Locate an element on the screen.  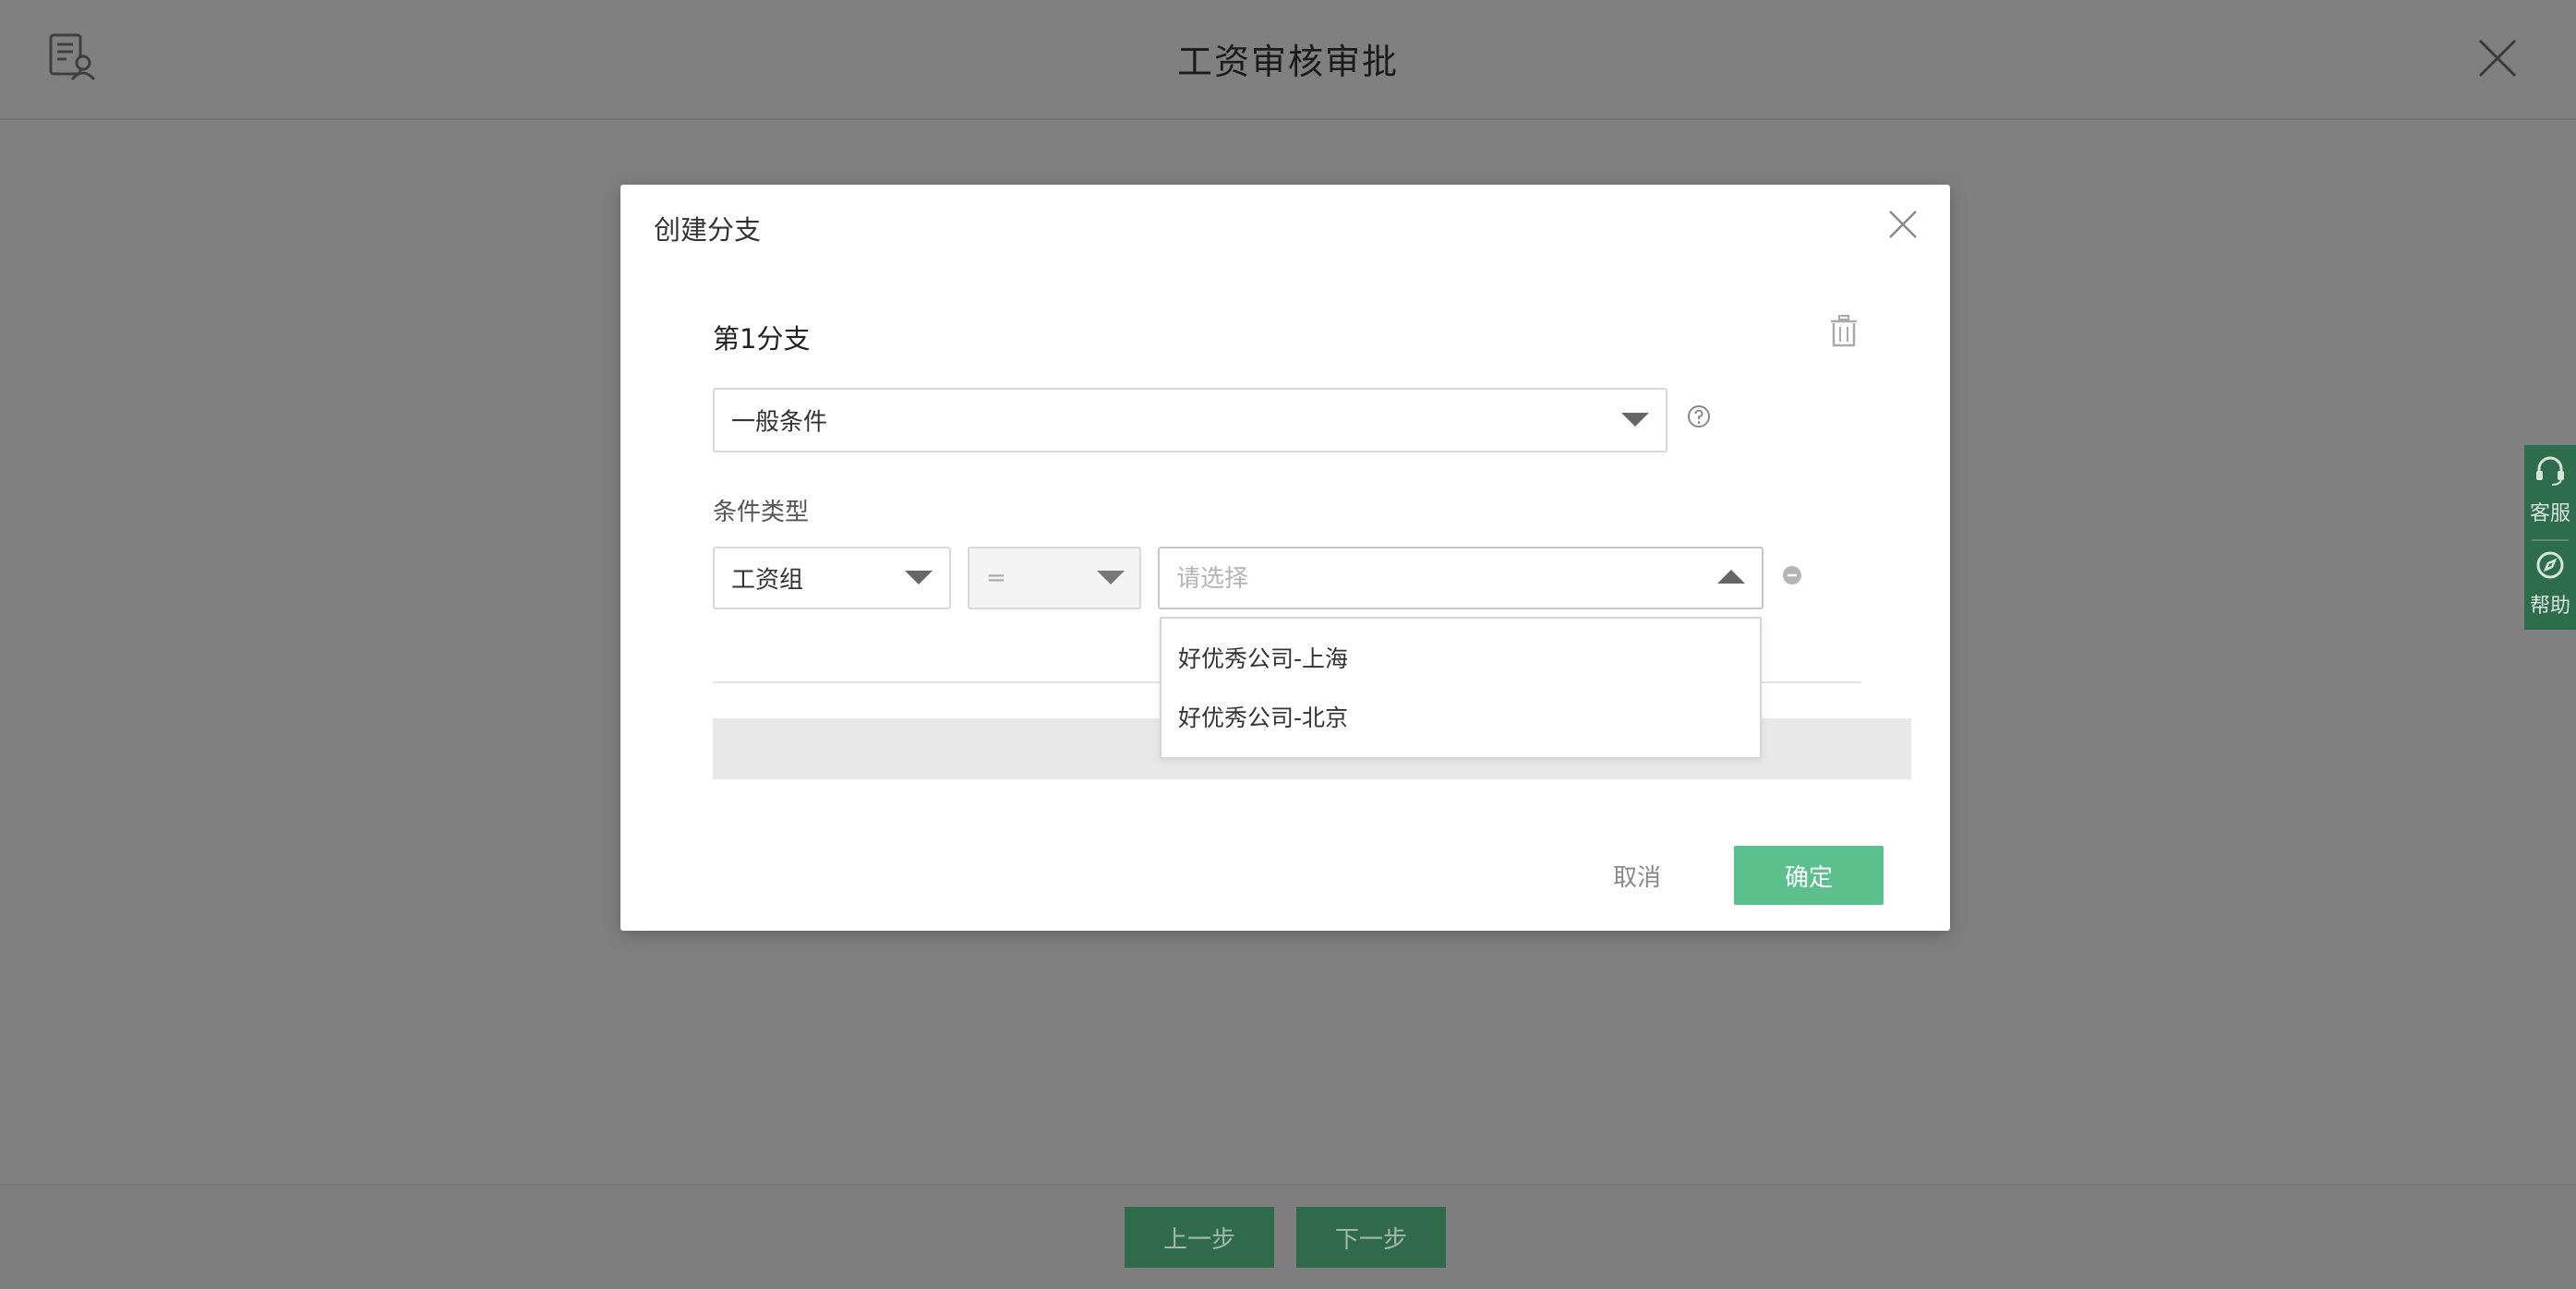
condition-type-select: 一般条件 is located at coordinates (1190, 420).